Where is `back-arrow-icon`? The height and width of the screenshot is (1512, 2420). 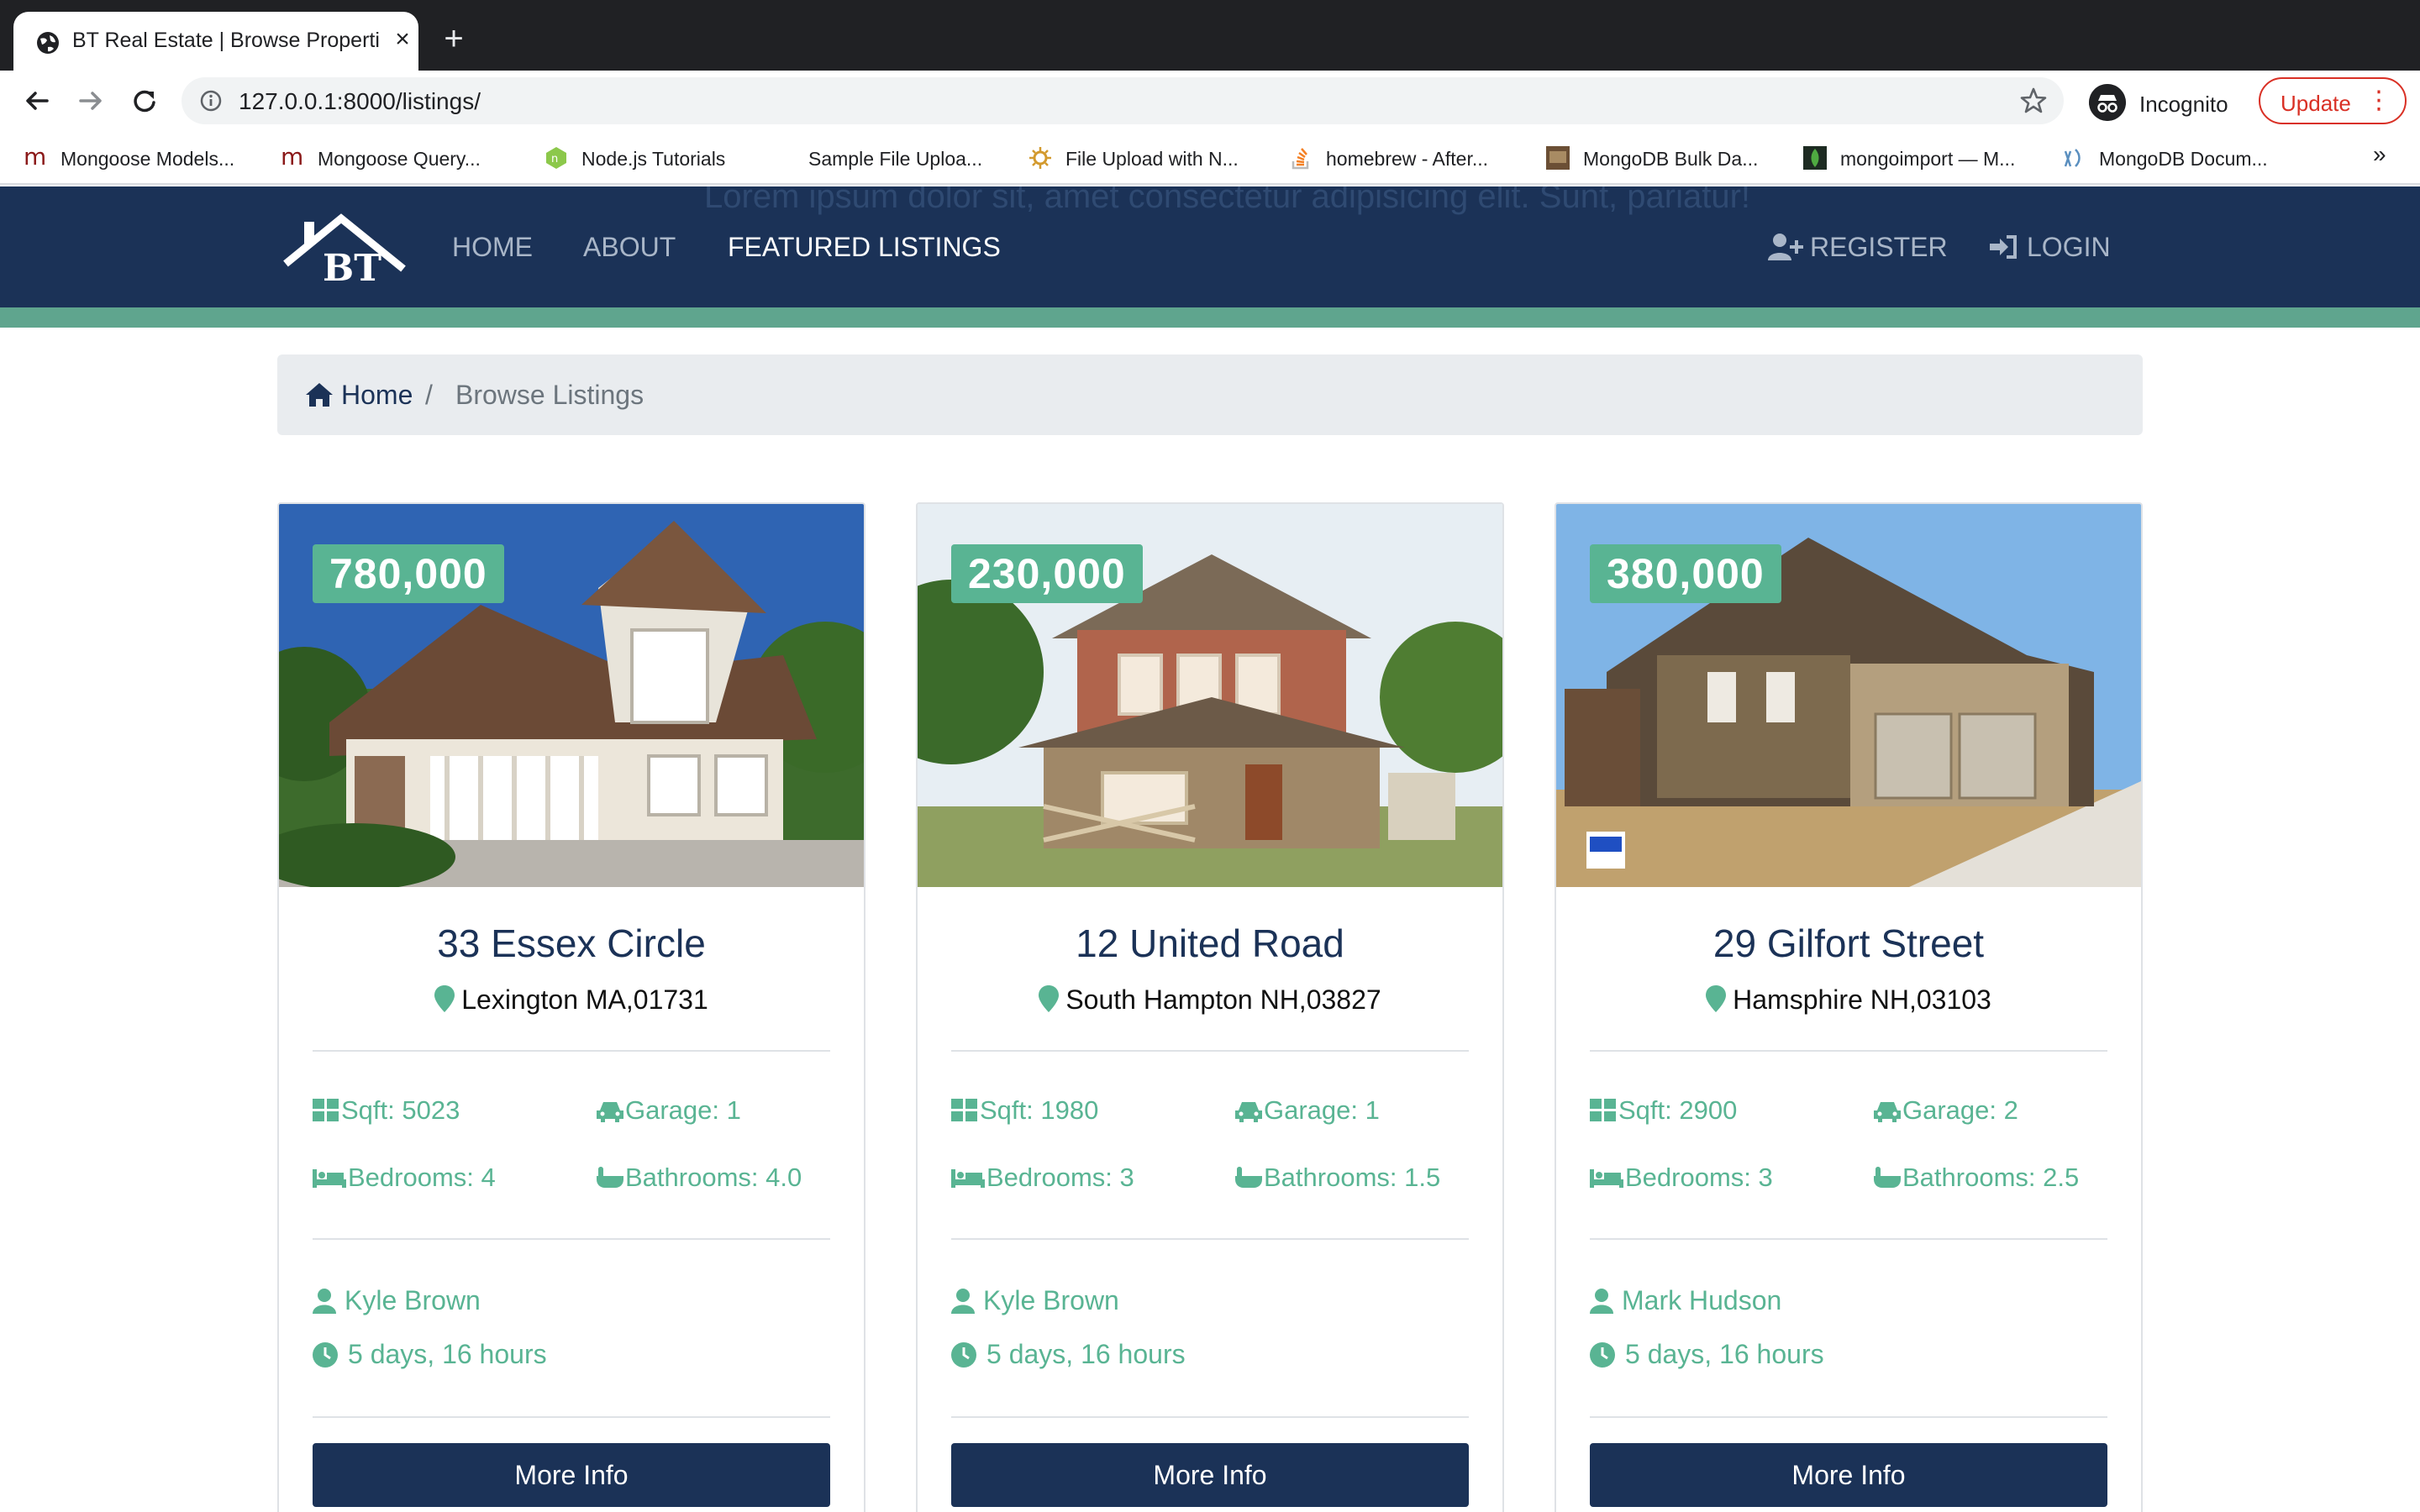
back-arrow-icon is located at coordinates (36, 100).